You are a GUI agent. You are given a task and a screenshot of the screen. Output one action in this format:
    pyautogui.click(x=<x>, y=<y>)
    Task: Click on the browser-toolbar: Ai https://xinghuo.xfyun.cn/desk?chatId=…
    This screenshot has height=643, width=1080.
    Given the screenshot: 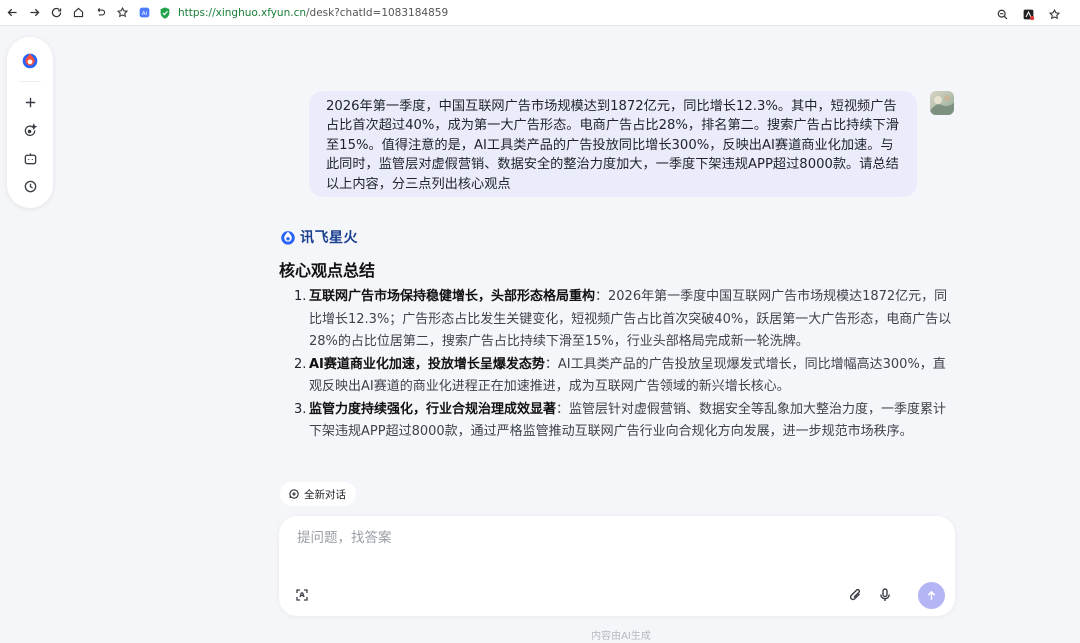 What is the action you would take?
    pyautogui.click(x=540, y=13)
    